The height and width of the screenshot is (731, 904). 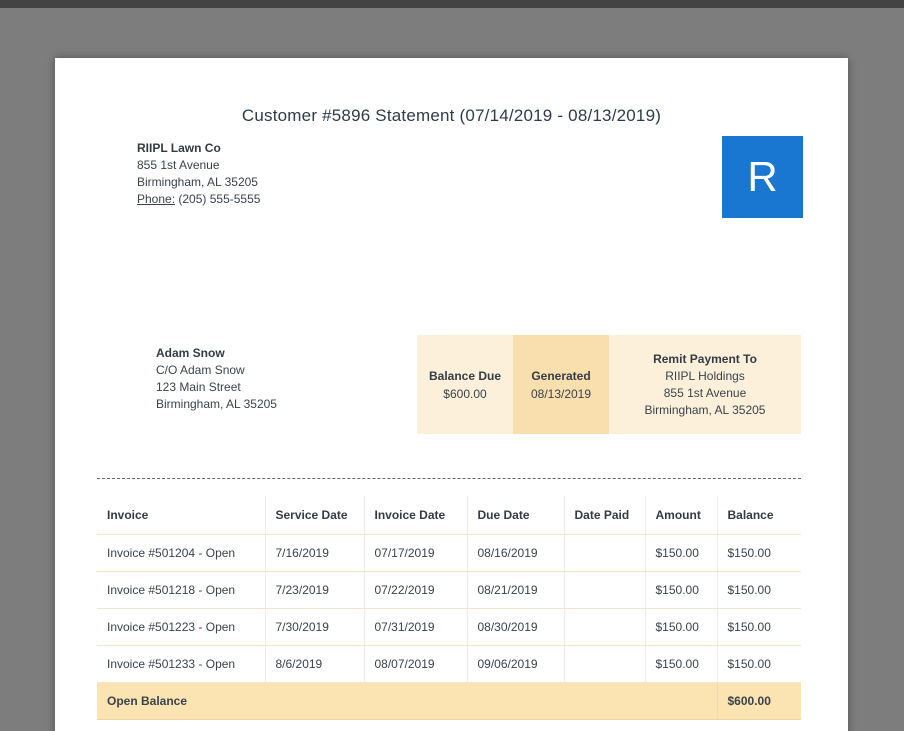 I want to click on cell-invoice: Invoice #501204 - Open, so click(x=181, y=553).